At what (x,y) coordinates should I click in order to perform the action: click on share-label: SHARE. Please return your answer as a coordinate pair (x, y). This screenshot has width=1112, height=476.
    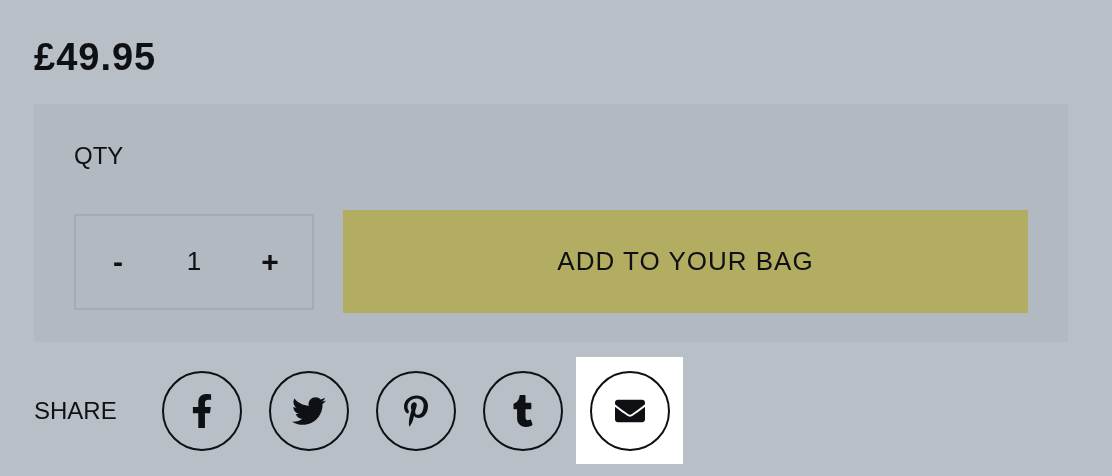
    Looking at the image, I should click on (76, 410).